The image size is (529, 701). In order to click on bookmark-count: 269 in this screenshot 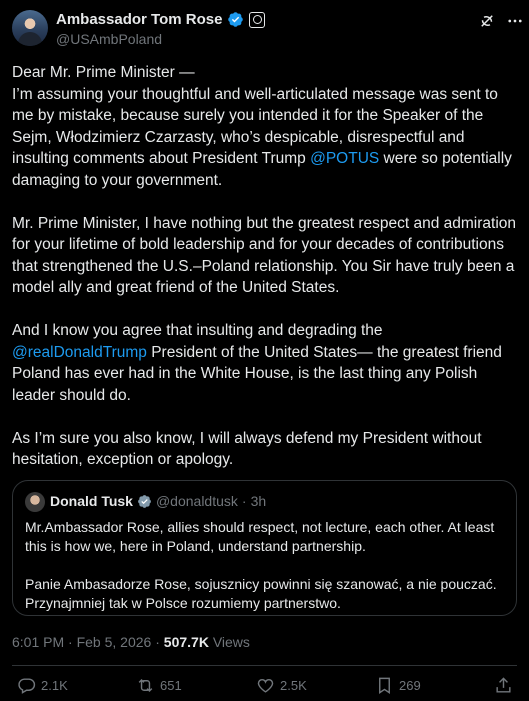, I will do `click(410, 685)`.